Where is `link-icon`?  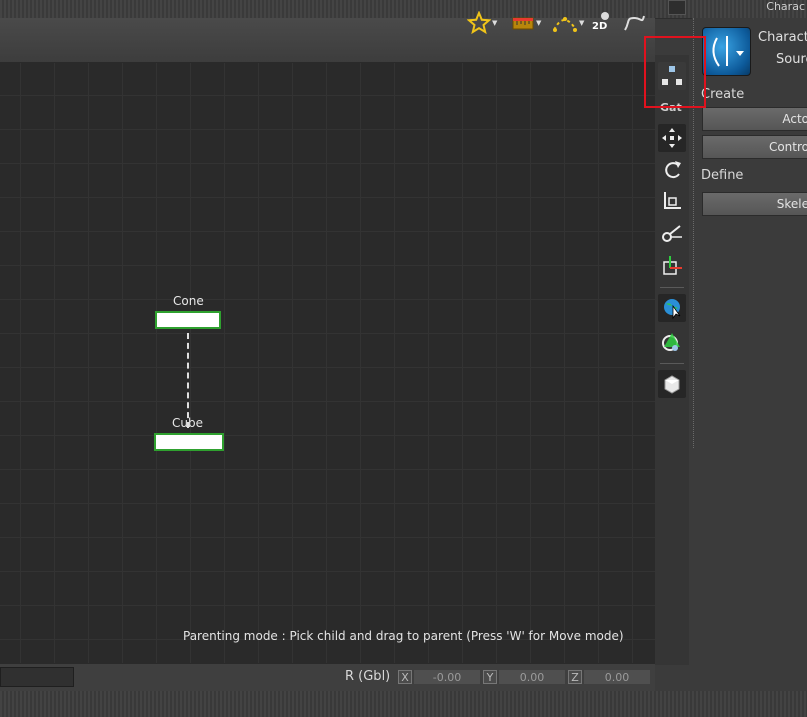 link-icon is located at coordinates (672, 233).